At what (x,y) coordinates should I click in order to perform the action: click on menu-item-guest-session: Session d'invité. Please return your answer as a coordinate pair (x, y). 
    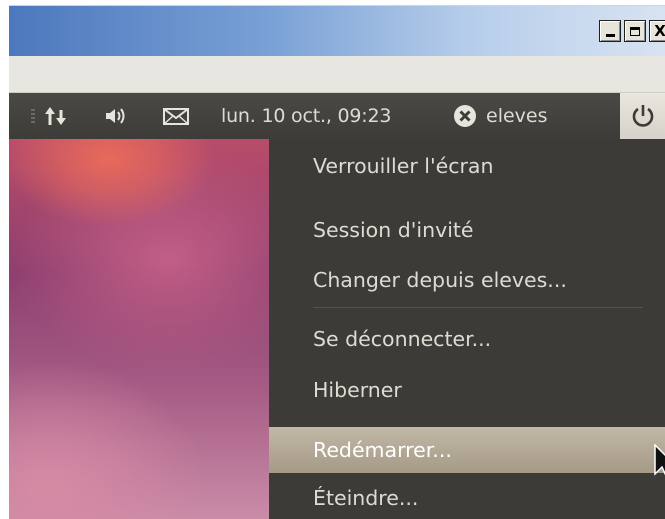
    Looking at the image, I should click on (467, 230).